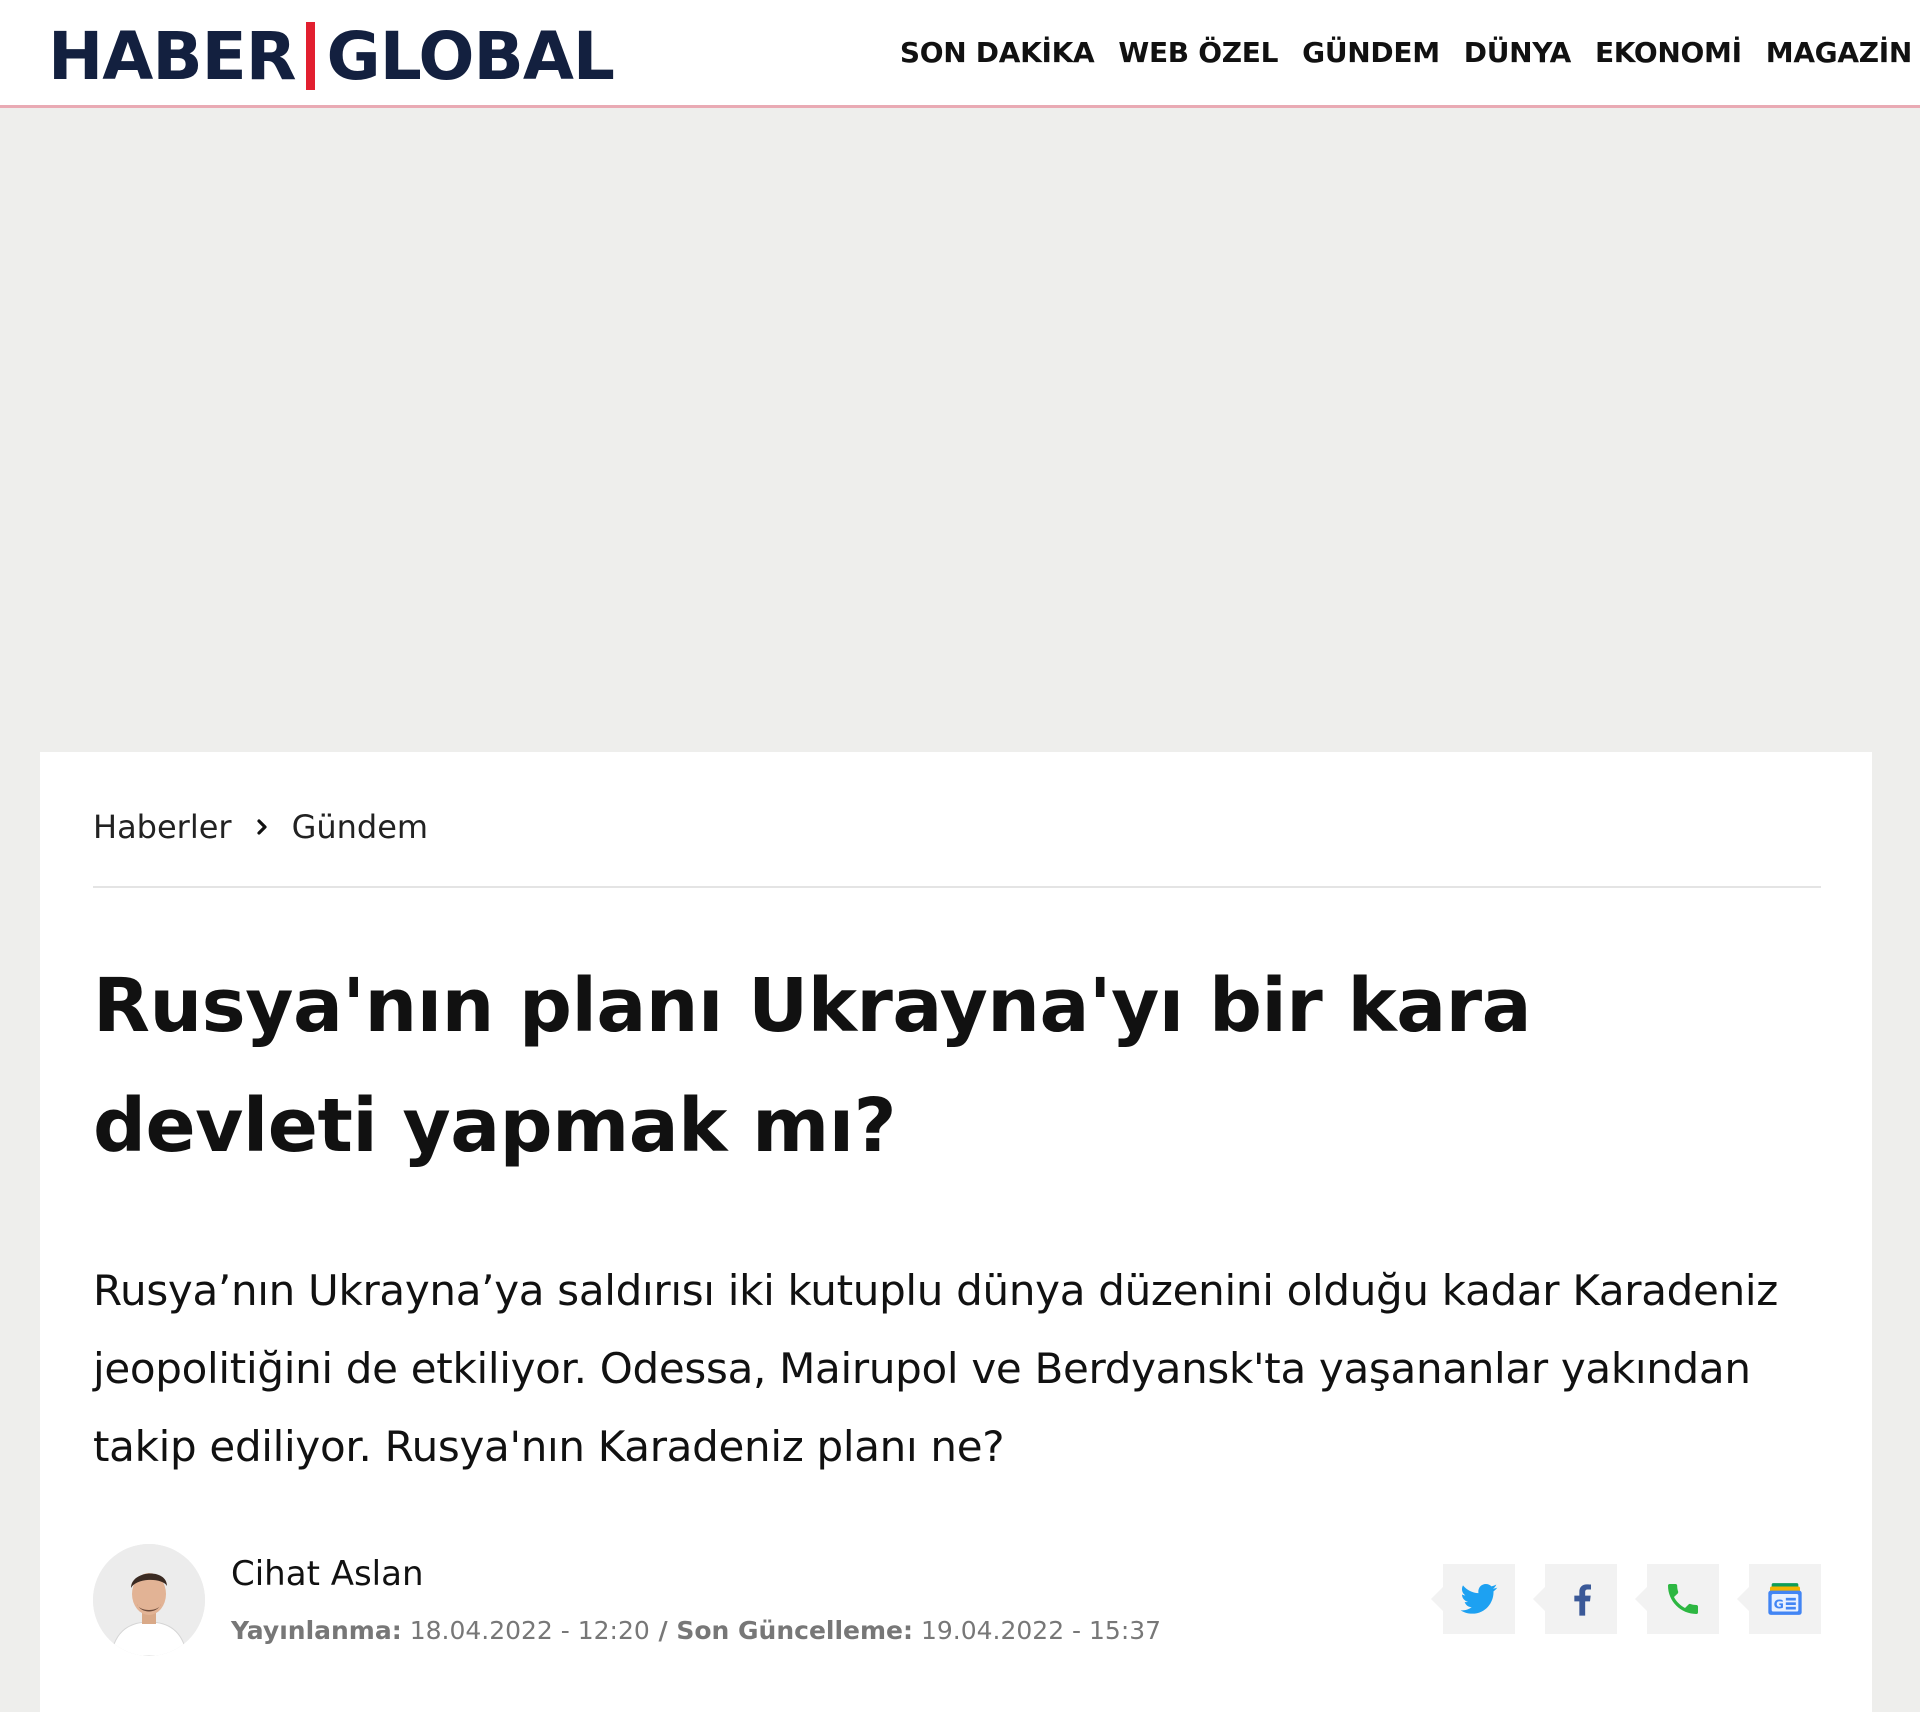 The height and width of the screenshot is (1712, 1920). Describe the element at coordinates (1479, 1599) in the screenshot. I see `twitter-icon` at that location.